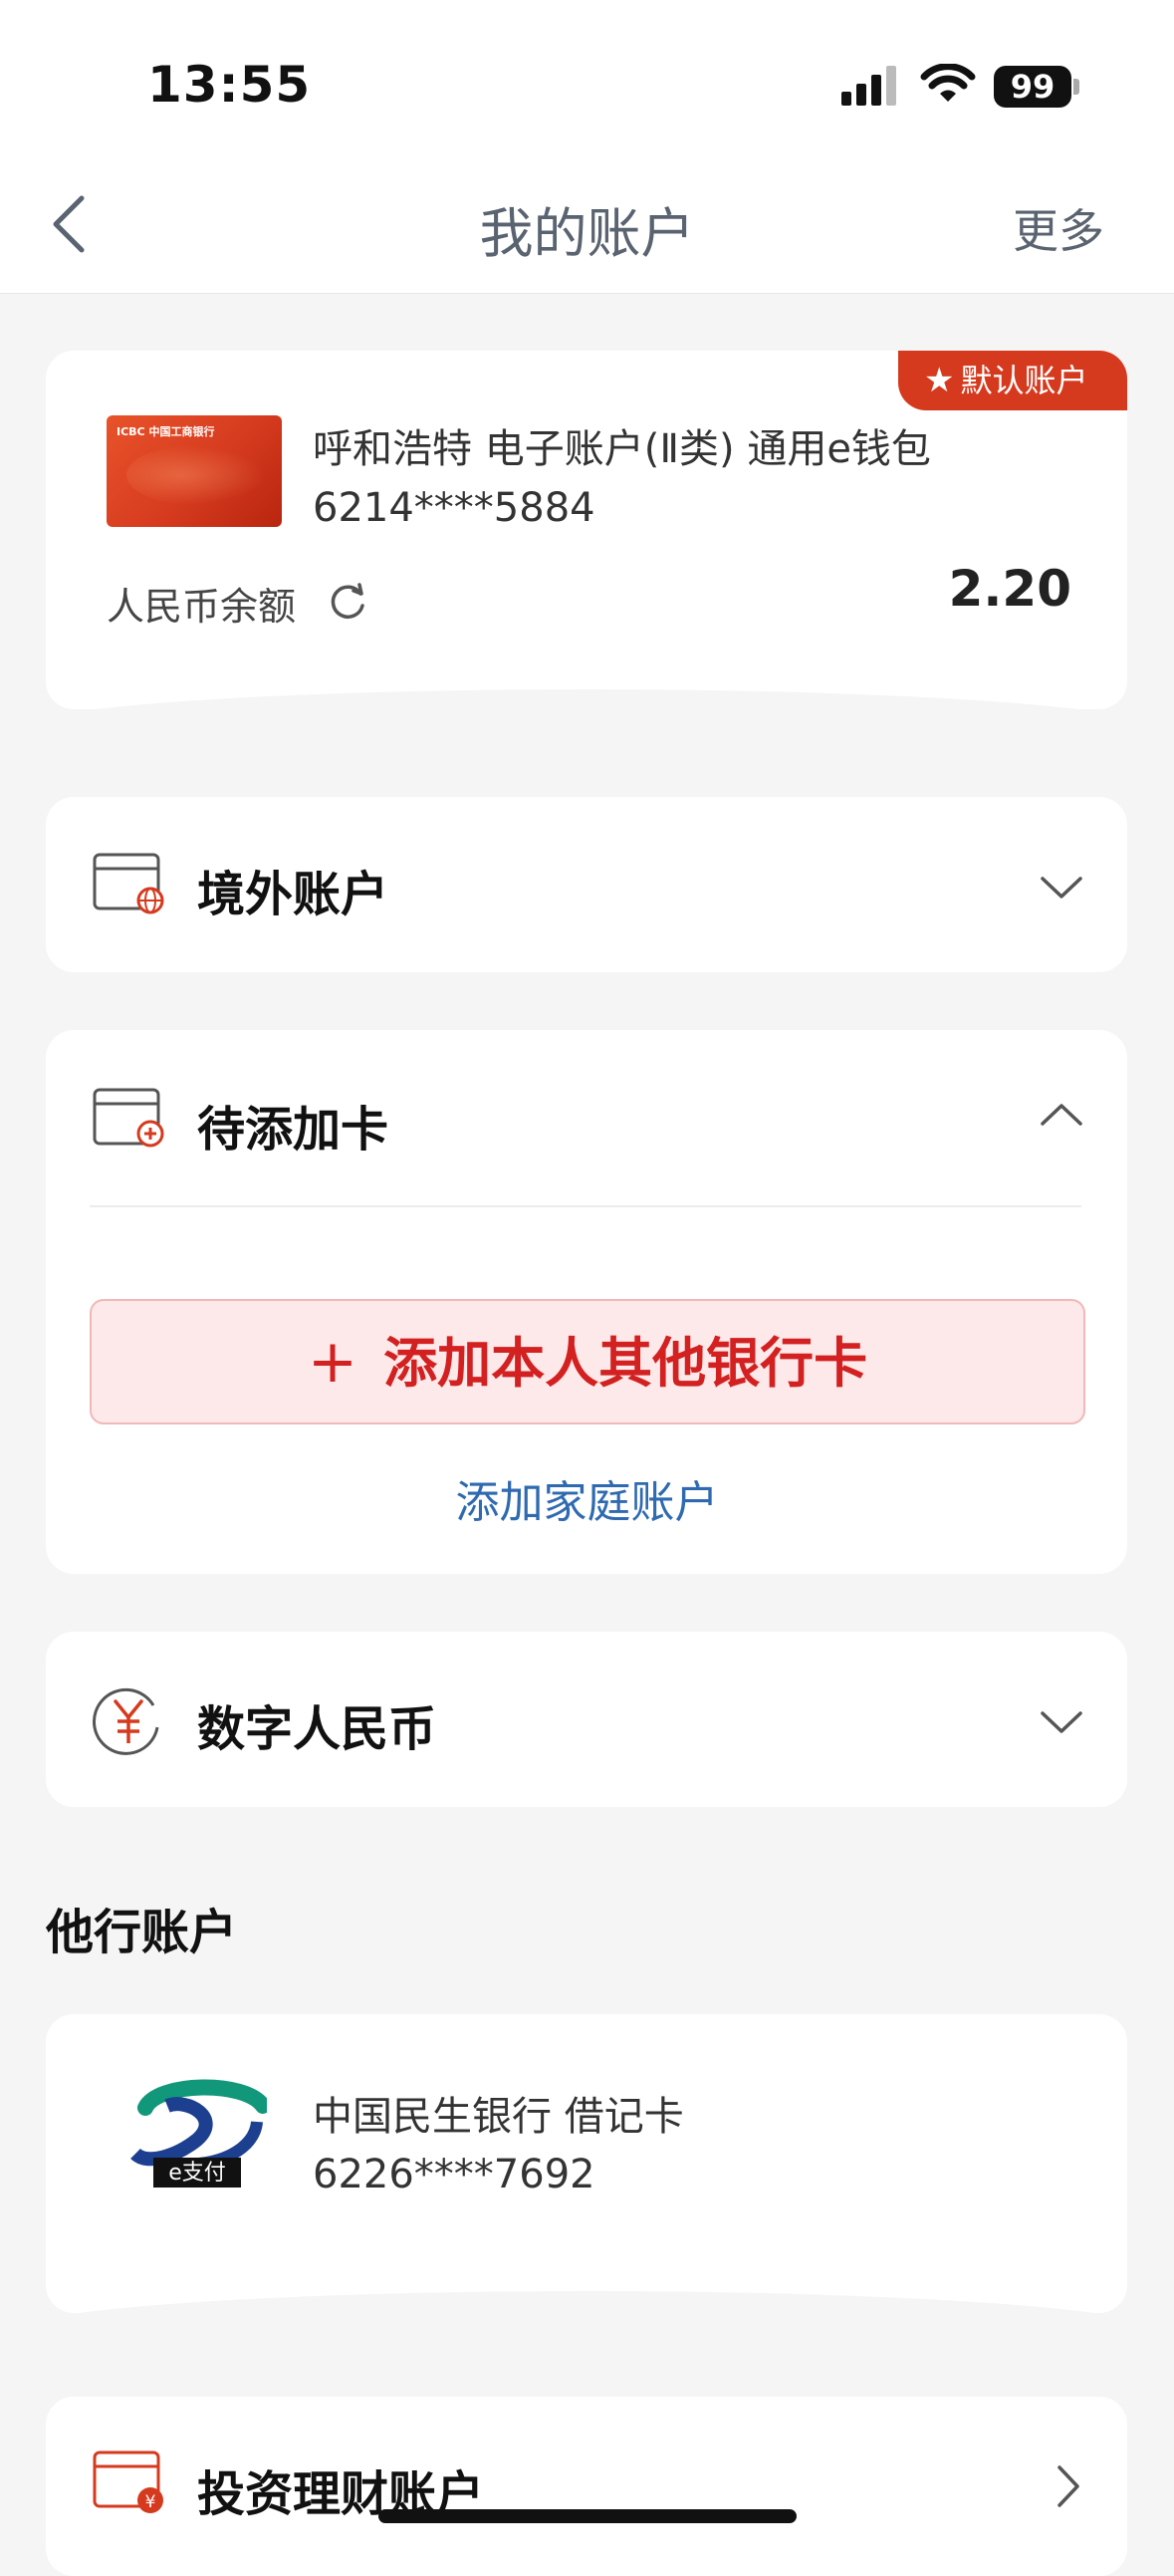 This screenshot has width=1174, height=2576. Describe the element at coordinates (1009, 589) in the screenshot. I see `balance-amount: 2.20` at that location.